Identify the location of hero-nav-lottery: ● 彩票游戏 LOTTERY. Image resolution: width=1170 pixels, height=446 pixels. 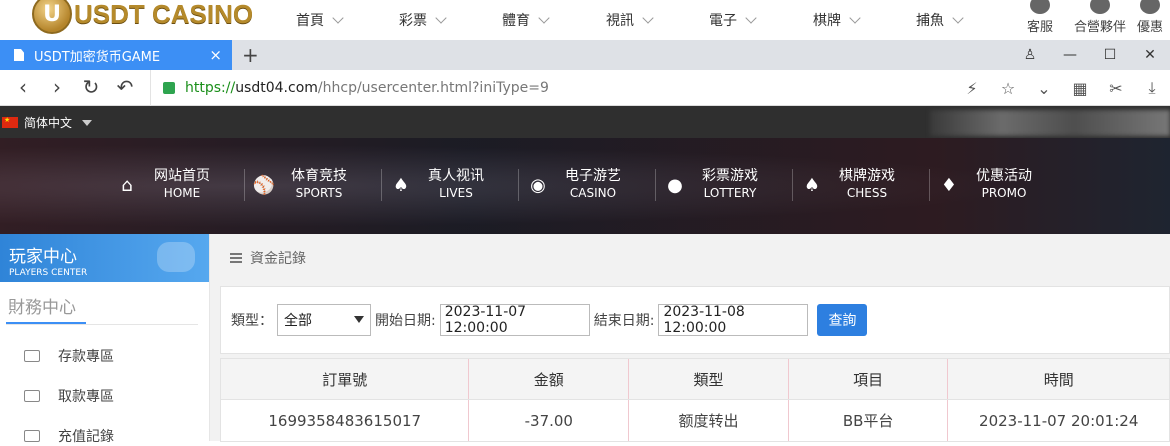
(724, 184).